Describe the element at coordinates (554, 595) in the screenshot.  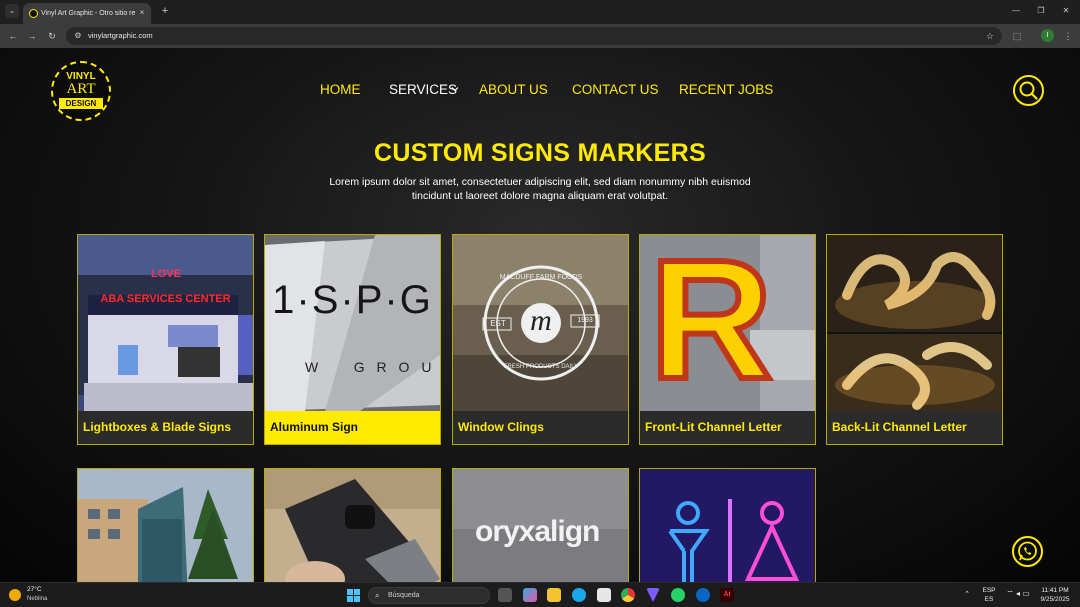
I see `file-explorer-icon` at that location.